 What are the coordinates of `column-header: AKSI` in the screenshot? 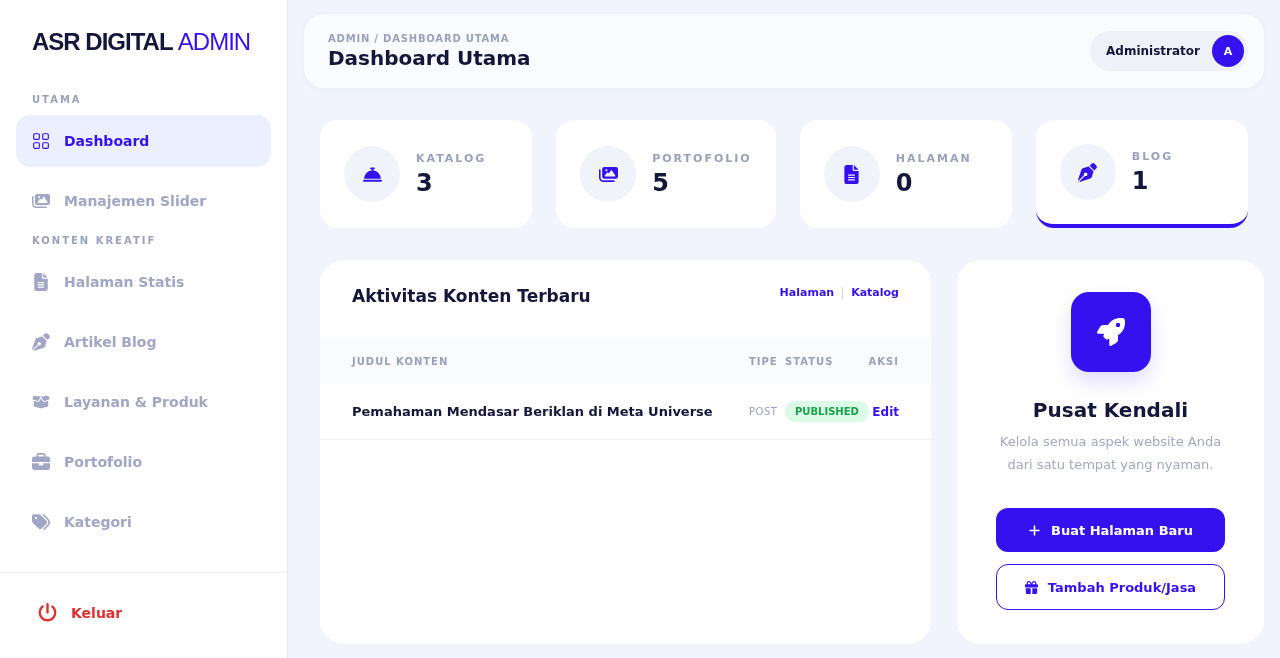 It's located at (896, 361).